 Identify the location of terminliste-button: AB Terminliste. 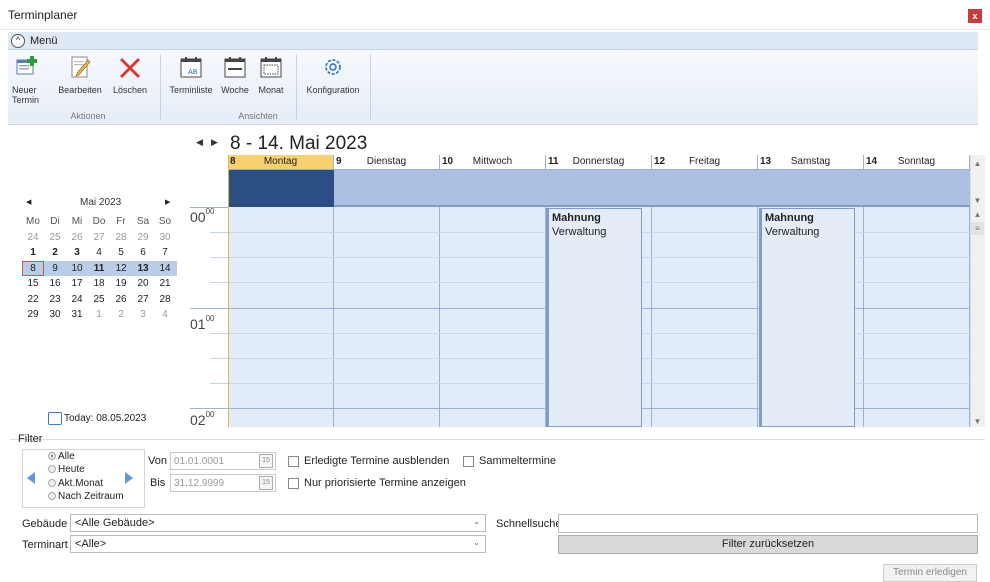
(191, 75).